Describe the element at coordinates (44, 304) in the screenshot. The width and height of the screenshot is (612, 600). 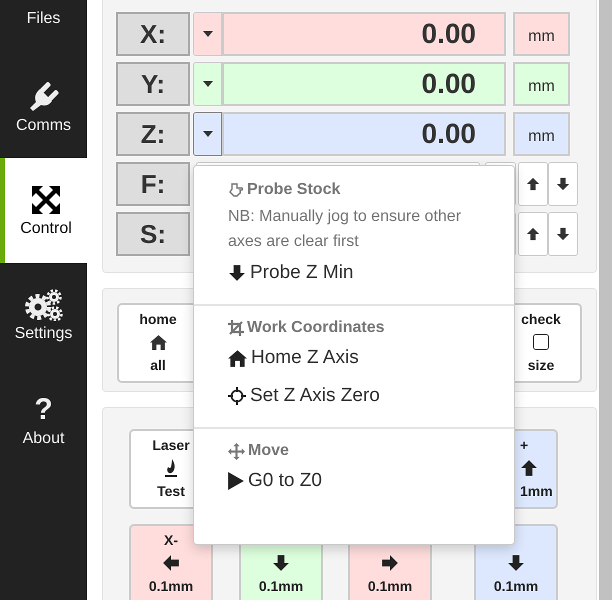
I see `gears-icon` at that location.